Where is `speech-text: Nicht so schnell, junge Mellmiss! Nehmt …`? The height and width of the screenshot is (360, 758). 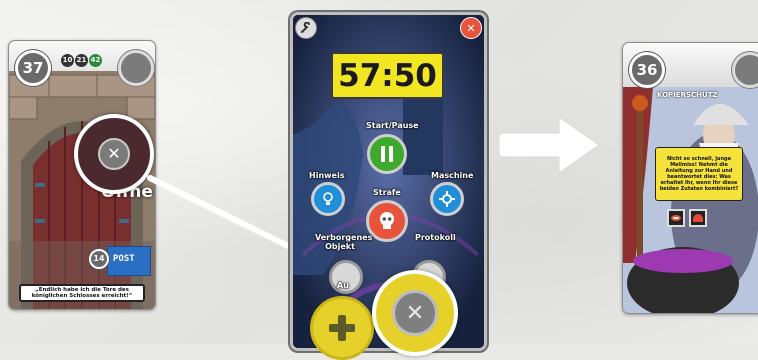 speech-text: Nicht so schnell, junge Mellmiss! Nehmt … is located at coordinates (699, 174).